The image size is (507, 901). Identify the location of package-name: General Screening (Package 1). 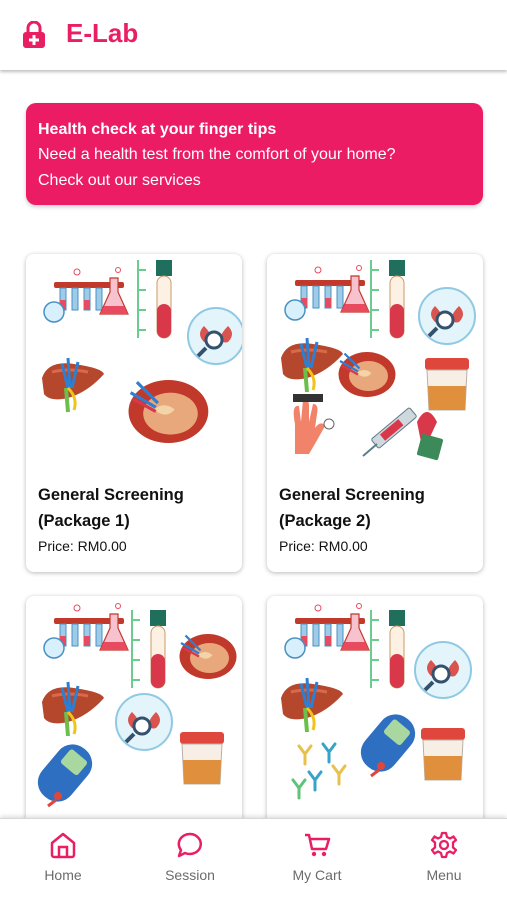
(111, 508).